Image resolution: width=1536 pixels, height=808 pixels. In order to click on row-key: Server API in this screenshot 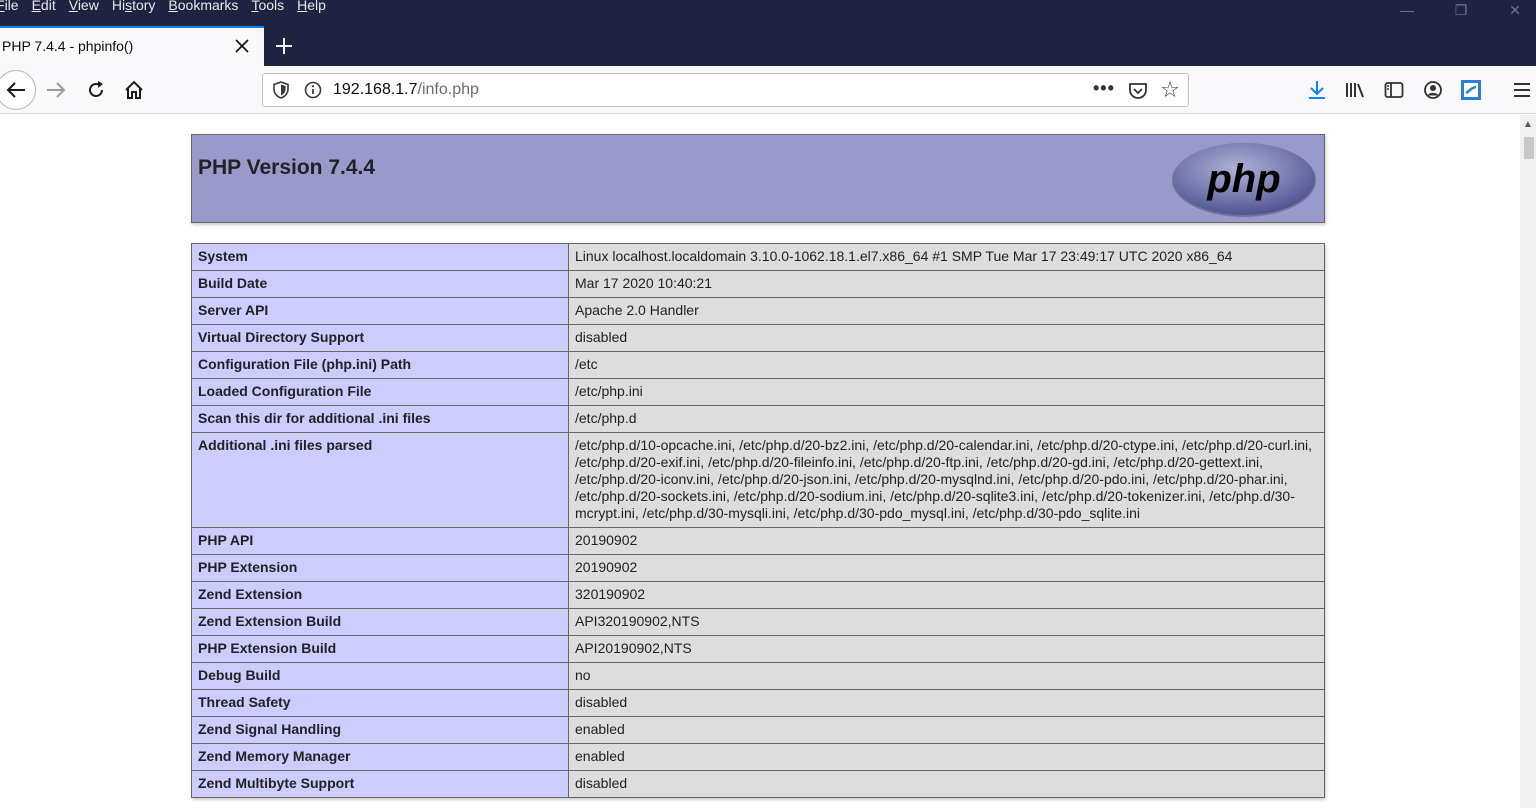, I will do `click(380, 311)`.